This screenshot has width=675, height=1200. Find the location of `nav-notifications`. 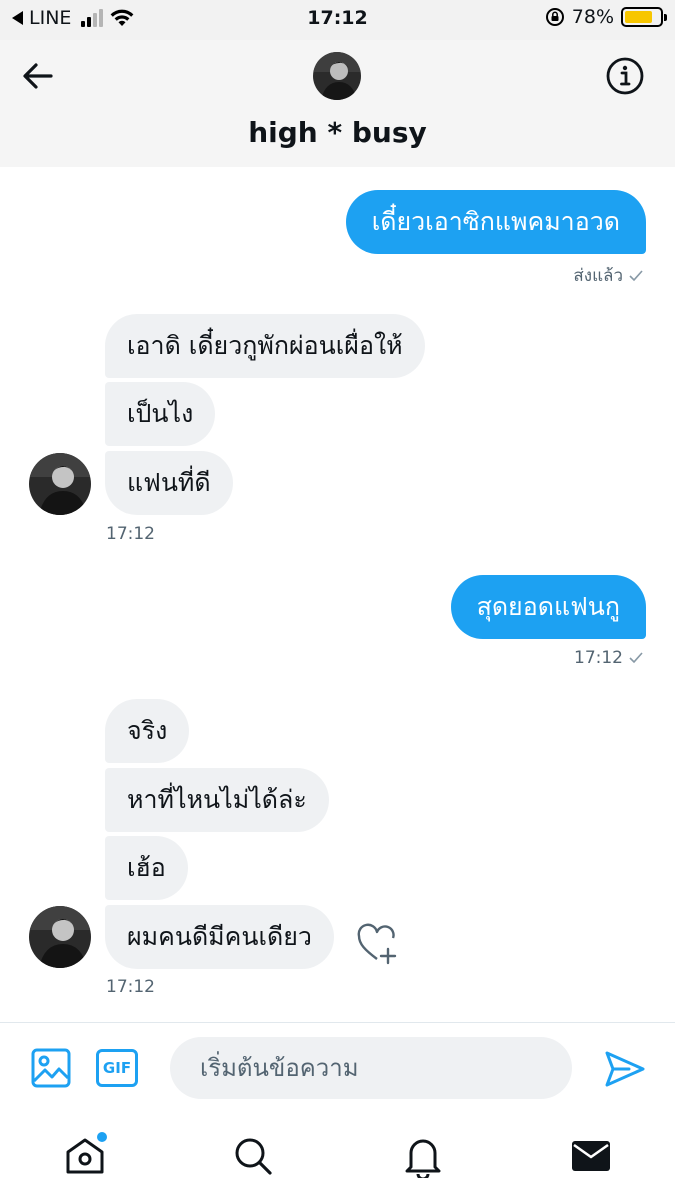

nav-notifications is located at coordinates (423, 1156).